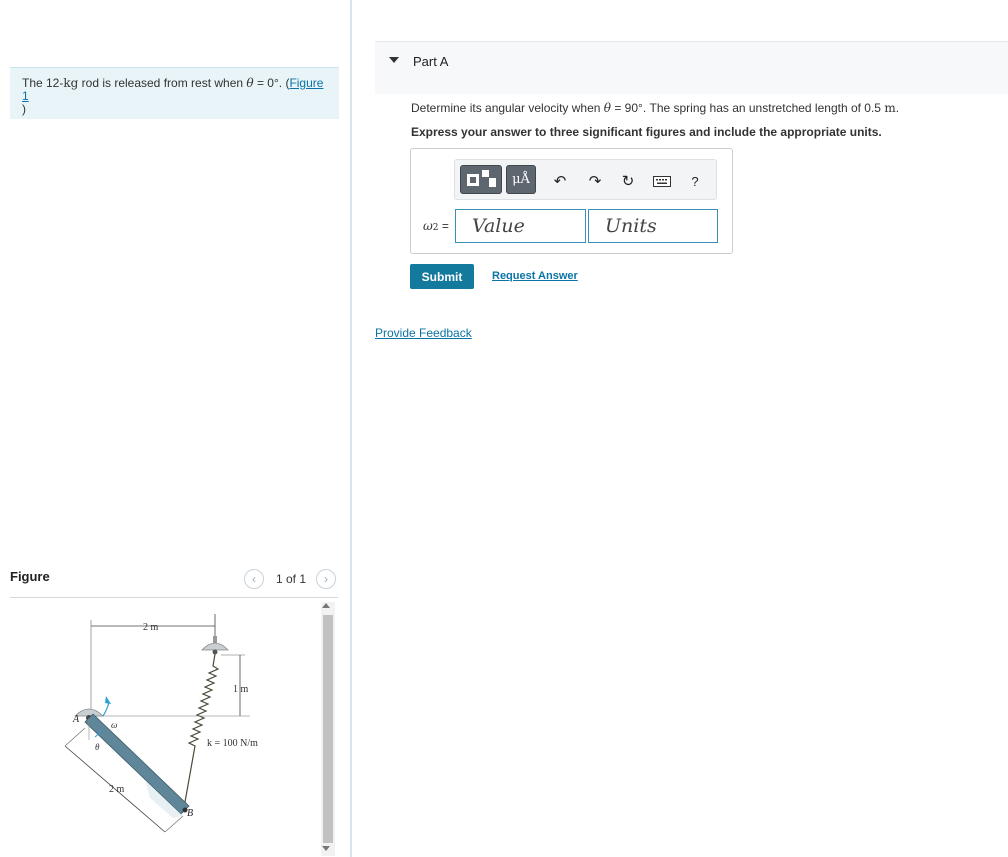 This screenshot has width=1008, height=857. Describe the element at coordinates (481, 179) in the screenshot. I see `templates-icon` at that location.